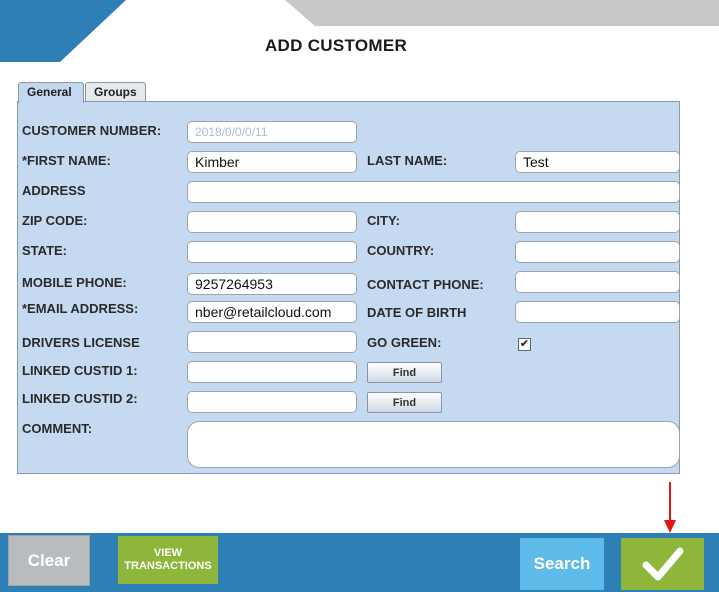 The width and height of the screenshot is (719, 592). I want to click on red-arrow-annotation, so click(670, 507).